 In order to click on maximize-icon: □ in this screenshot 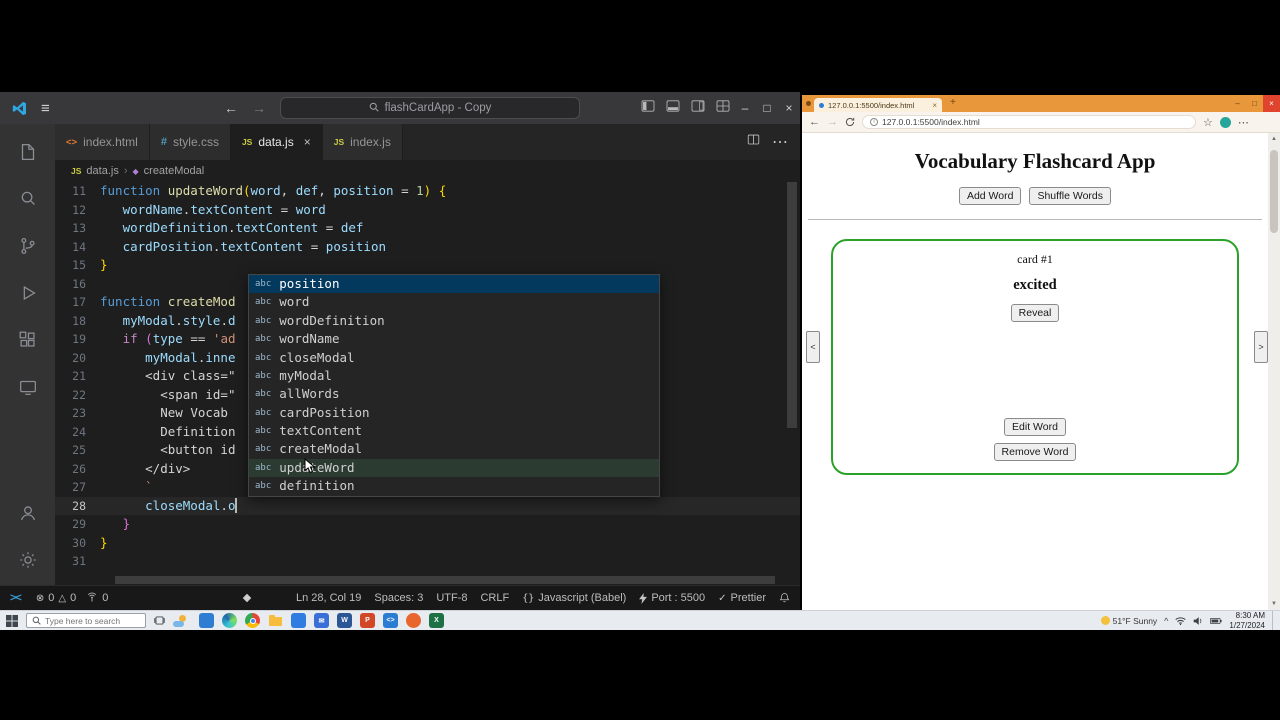, I will do `click(767, 108)`.